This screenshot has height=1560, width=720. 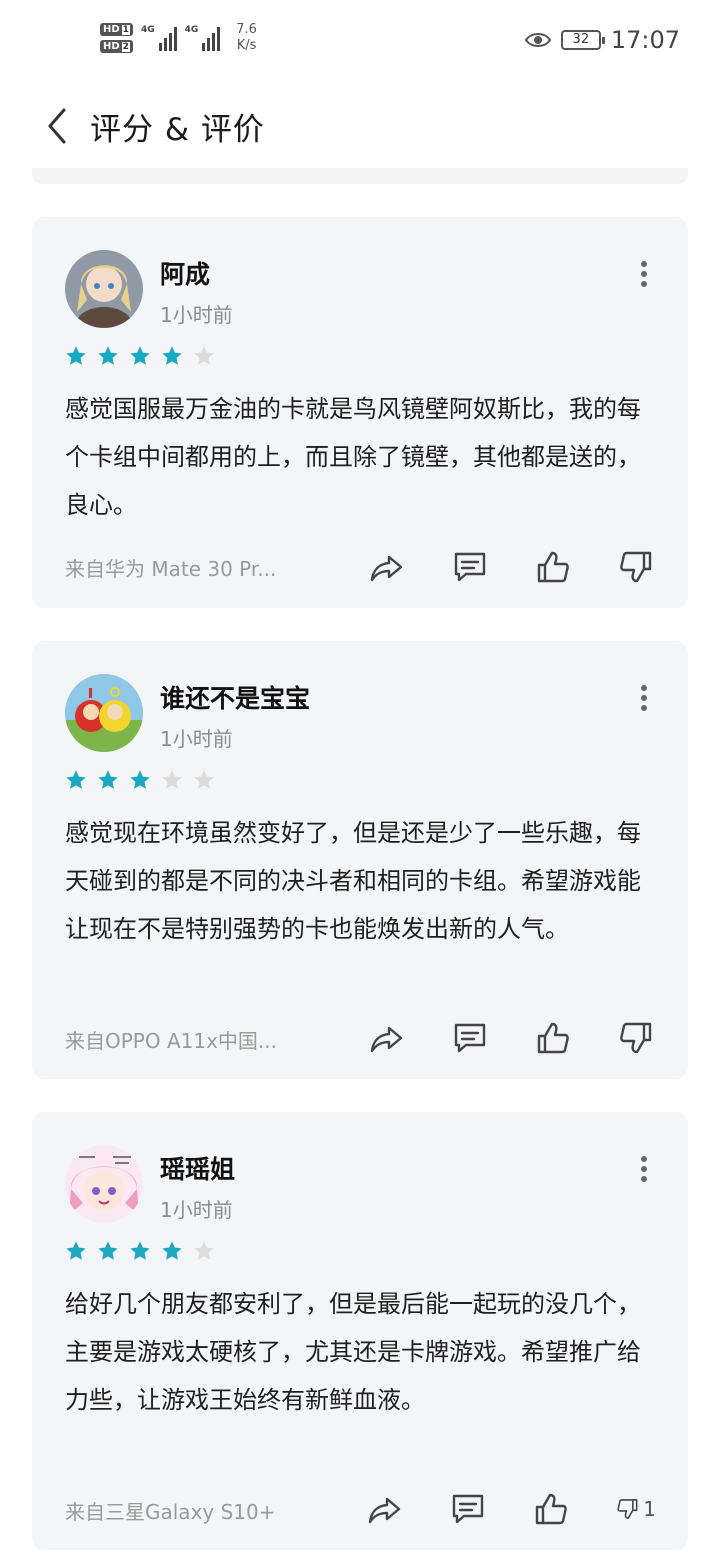 I want to click on signal-sim1-icon: 4G, so click(x=159, y=38).